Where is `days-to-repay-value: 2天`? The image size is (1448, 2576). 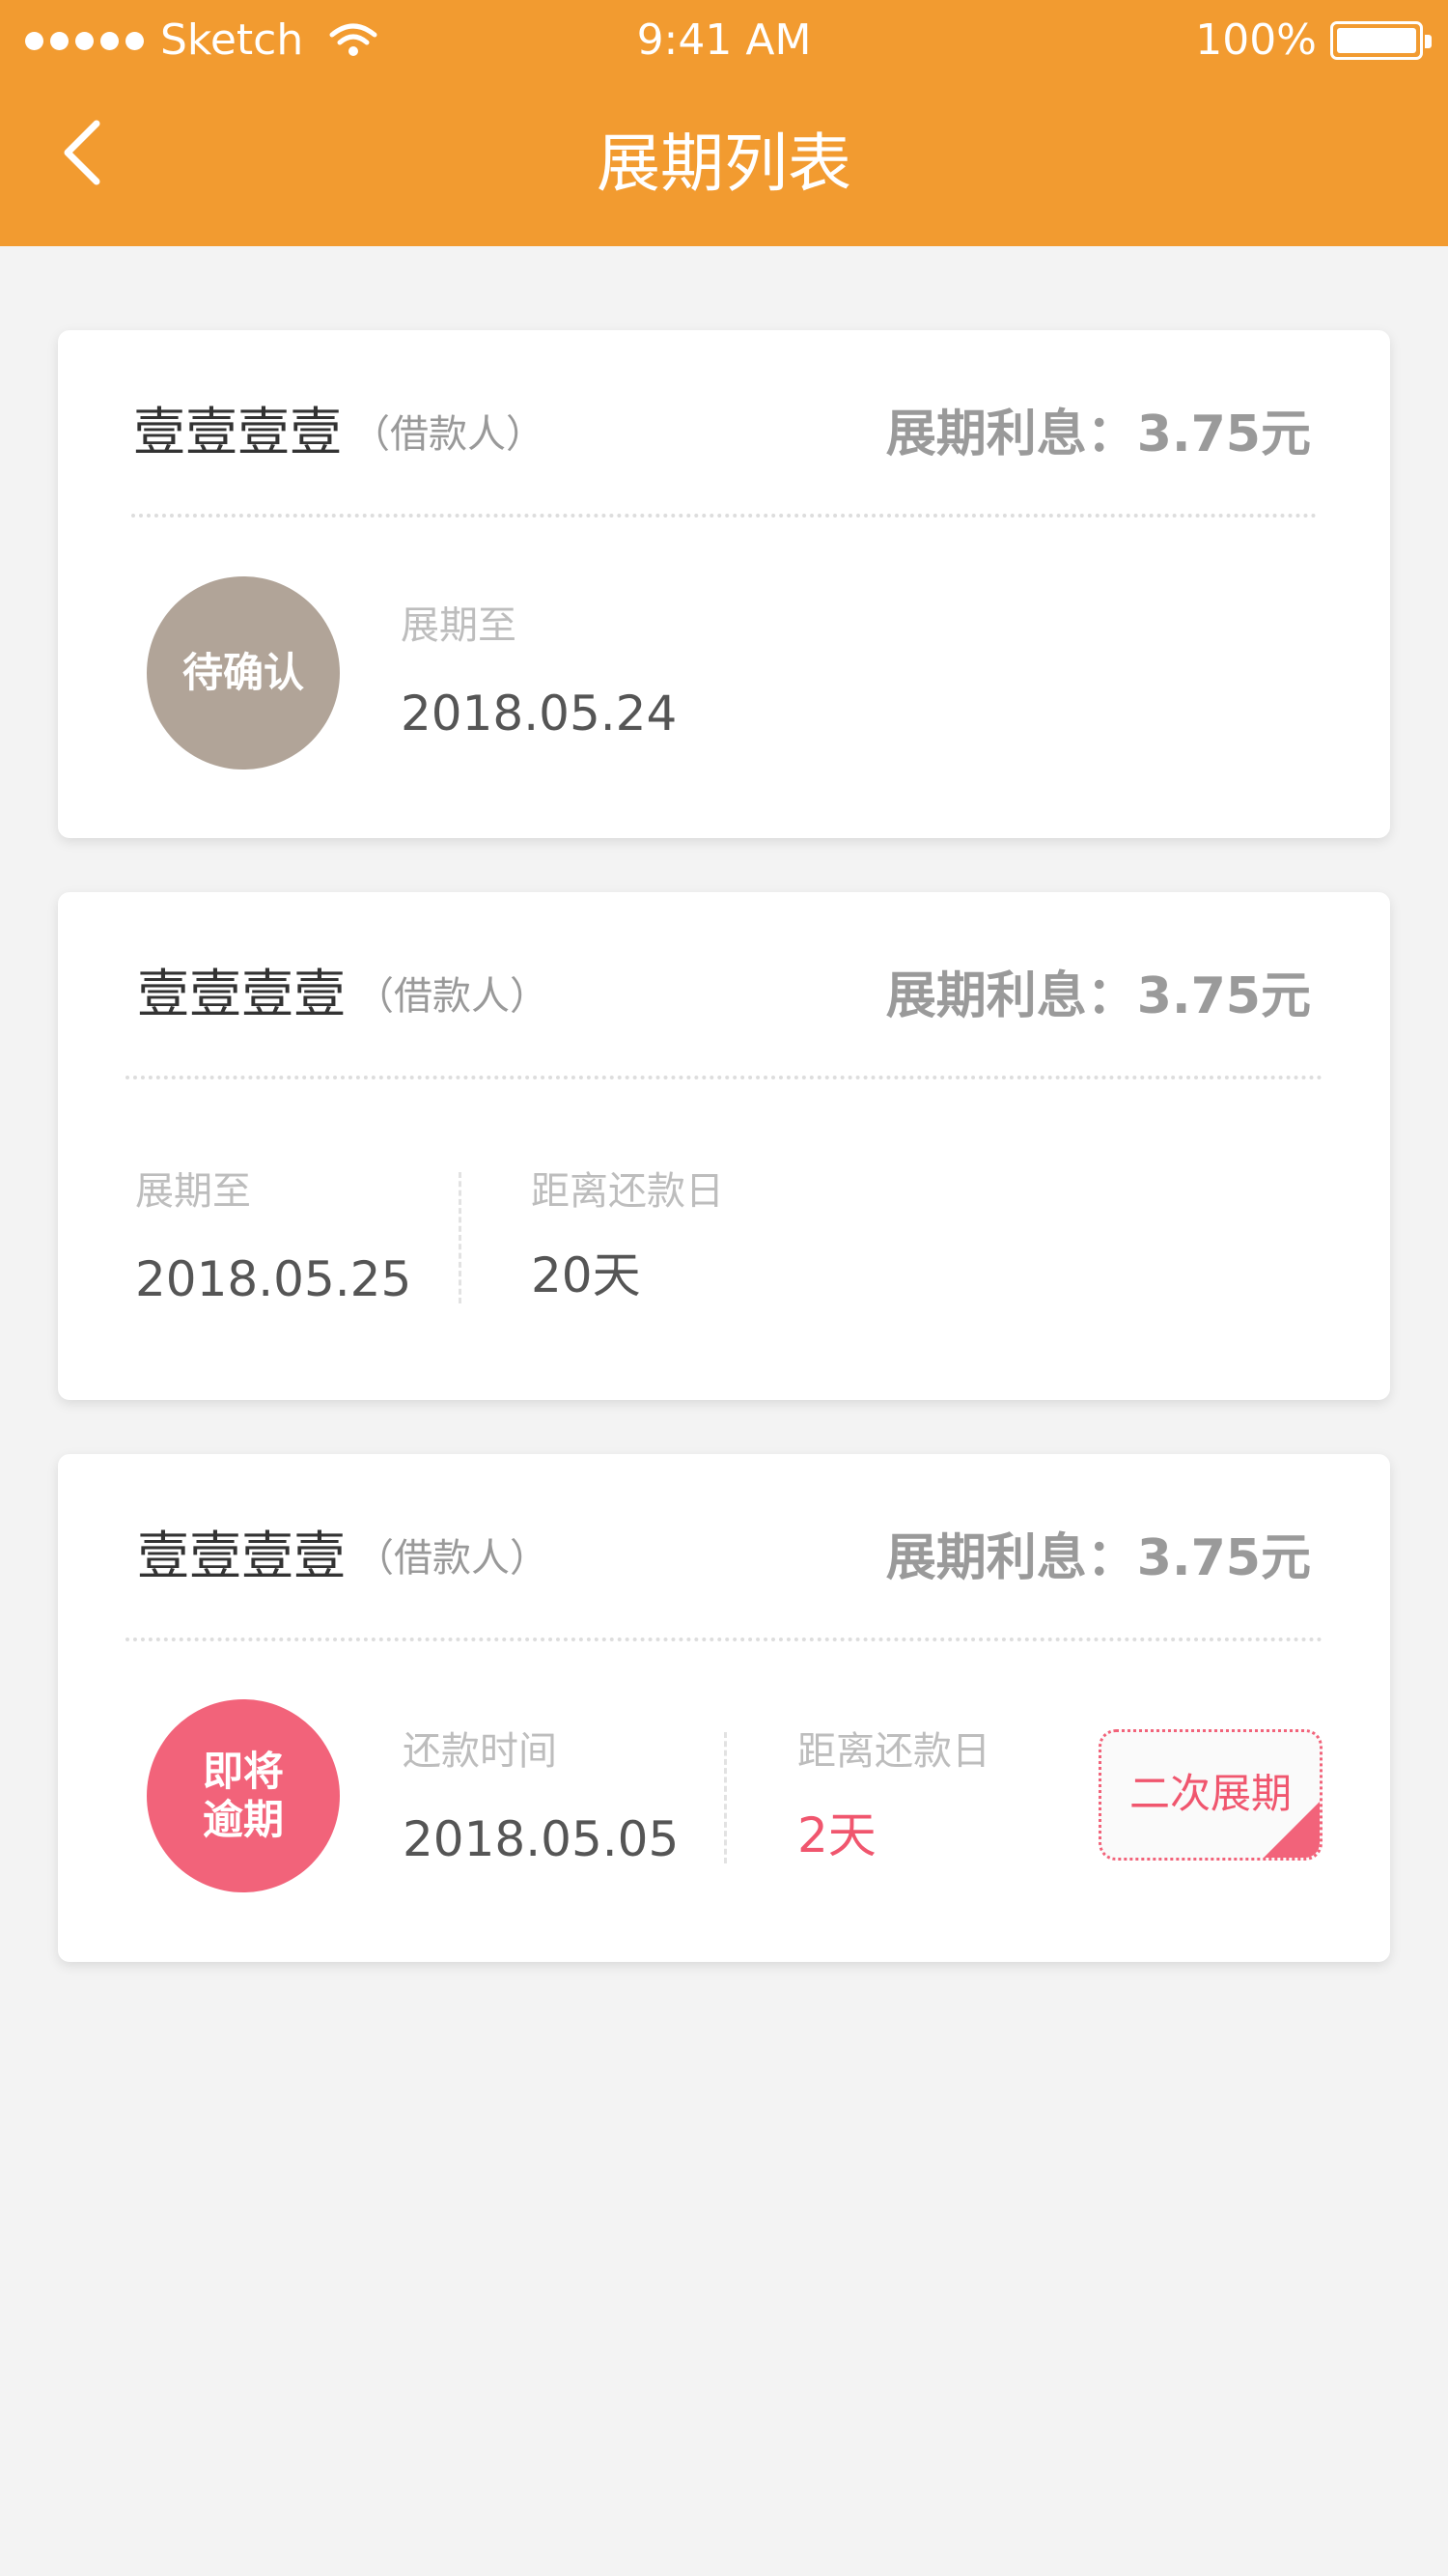 days-to-repay-value: 2天 is located at coordinates (837, 1835).